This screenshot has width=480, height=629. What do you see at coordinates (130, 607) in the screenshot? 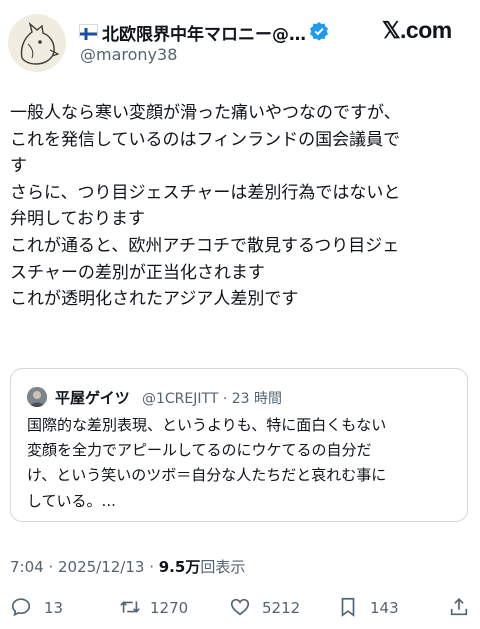
I see `repost-icon` at bounding box center [130, 607].